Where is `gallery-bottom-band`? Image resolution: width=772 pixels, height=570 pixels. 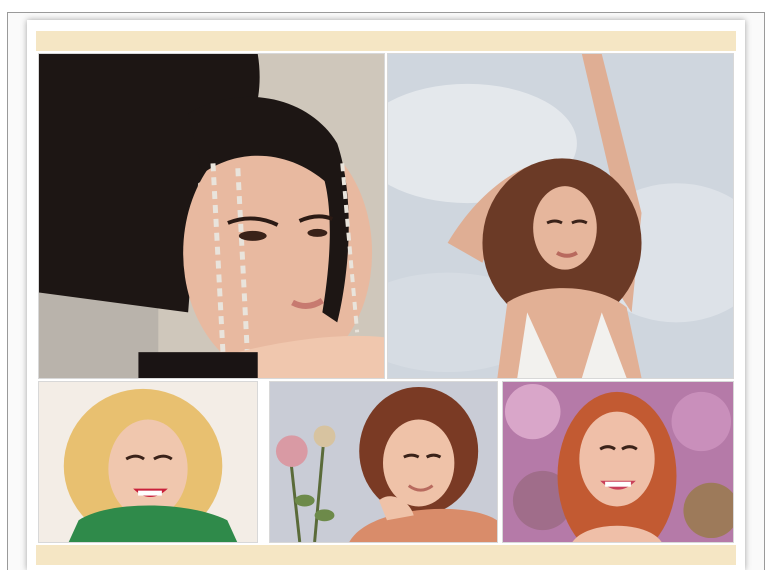
gallery-bottom-band is located at coordinates (386, 555).